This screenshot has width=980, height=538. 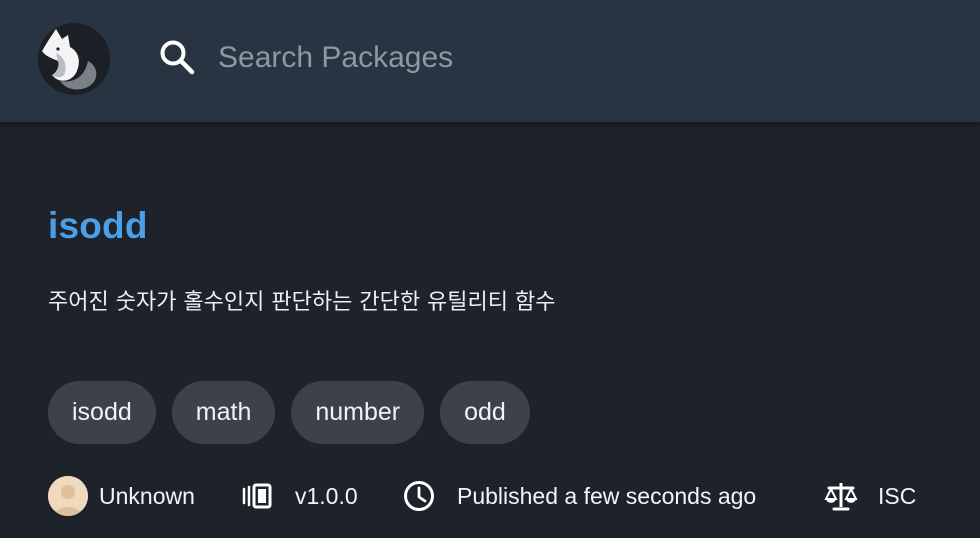 What do you see at coordinates (147, 495) in the screenshot?
I see `author-name: Unknown` at bounding box center [147, 495].